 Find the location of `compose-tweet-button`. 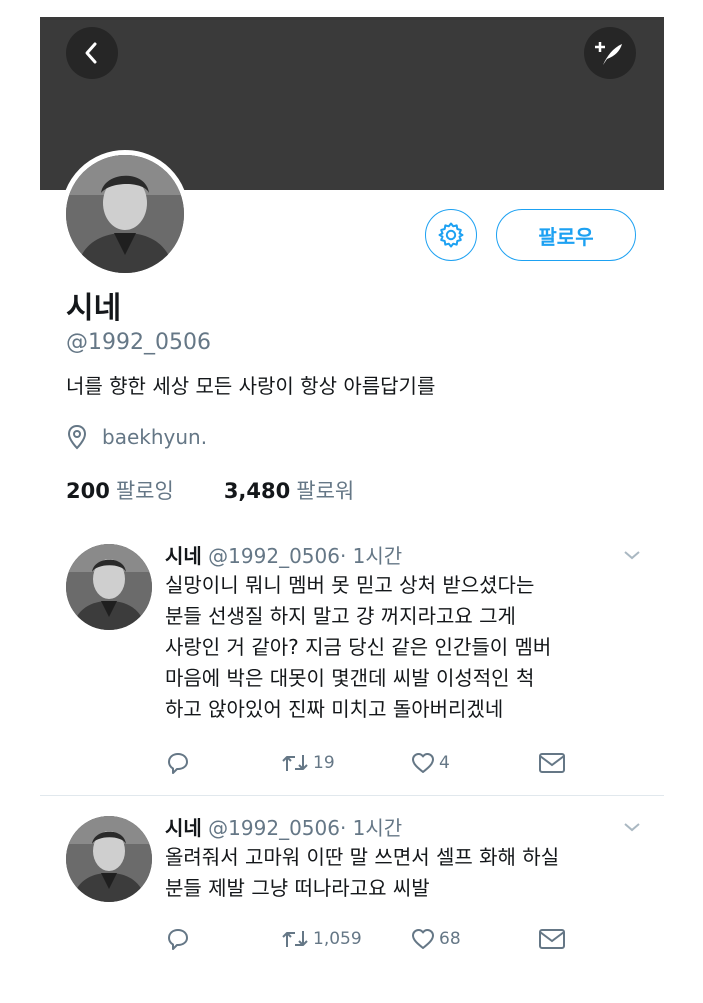

compose-tweet-button is located at coordinates (610, 53).